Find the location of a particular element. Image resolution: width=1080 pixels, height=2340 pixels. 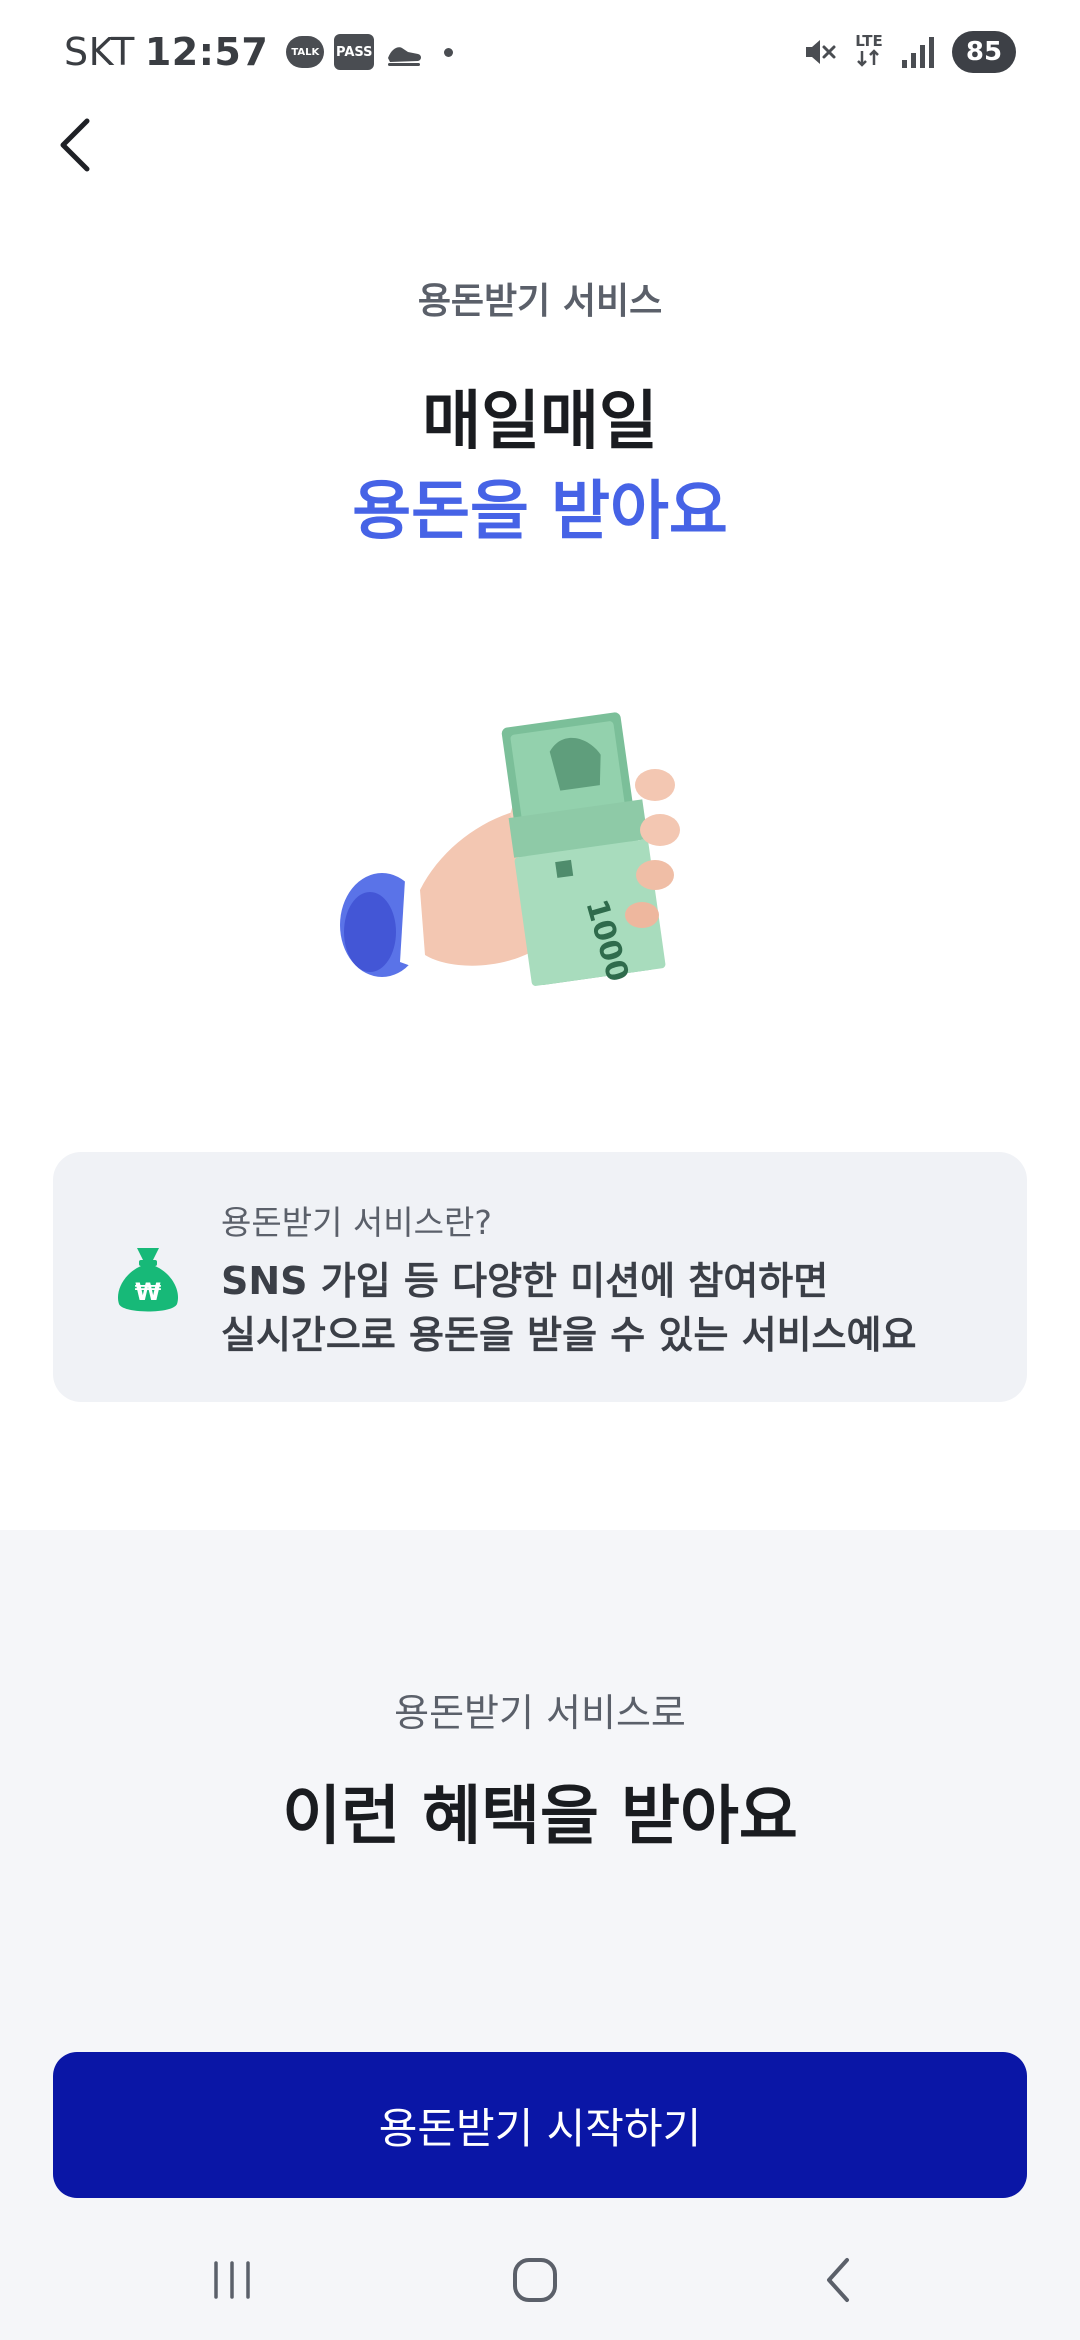

back-arrow-icon is located at coordinates (838, 2280).